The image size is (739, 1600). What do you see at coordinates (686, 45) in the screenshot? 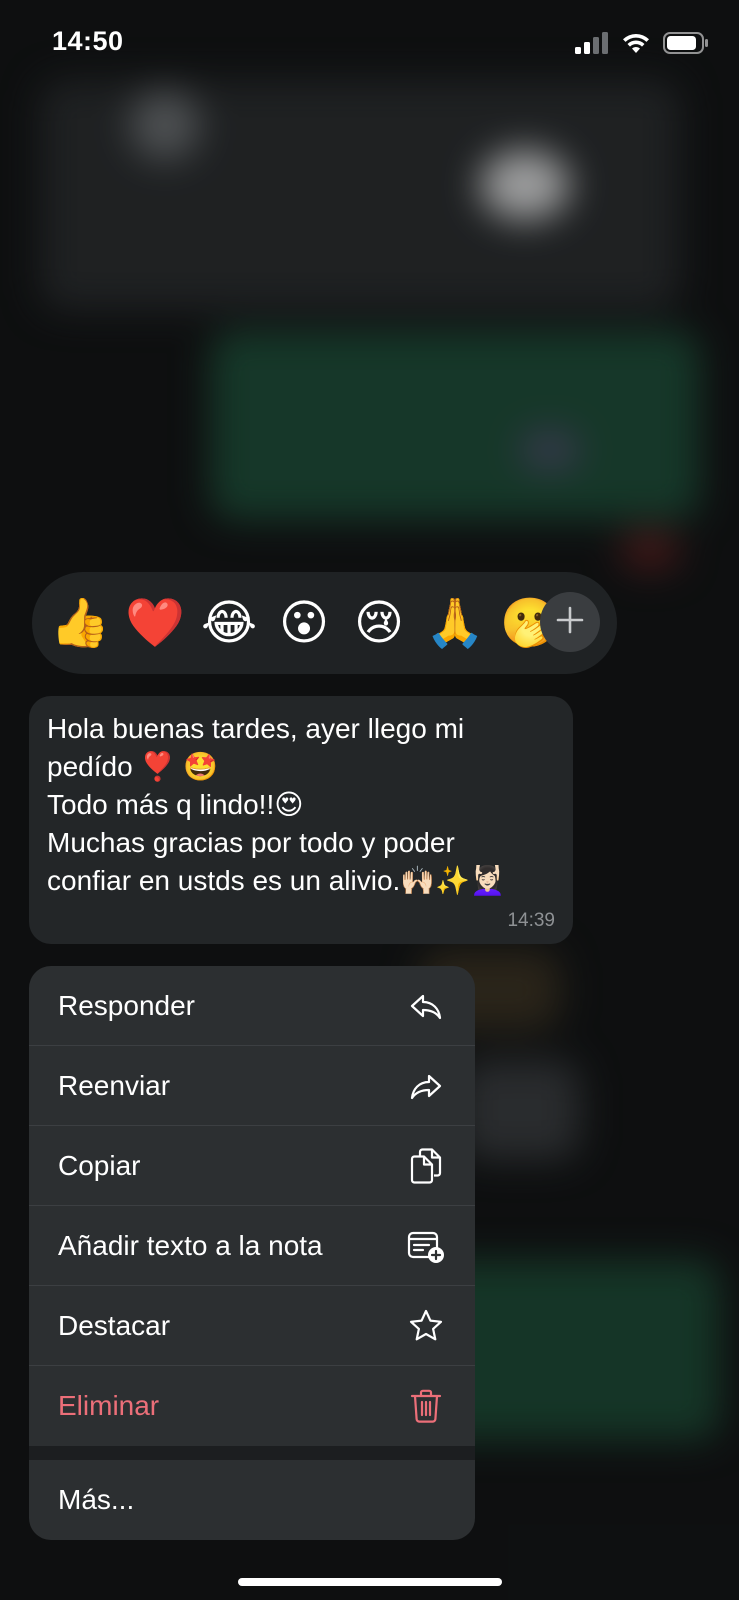
I see `battery-icon` at bounding box center [686, 45].